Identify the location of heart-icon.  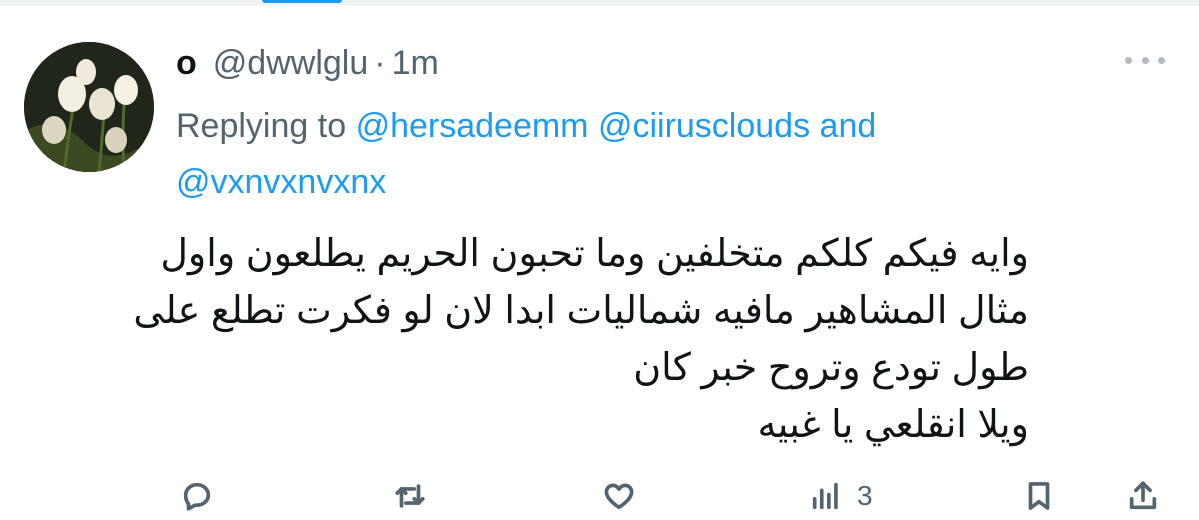
(619, 496).